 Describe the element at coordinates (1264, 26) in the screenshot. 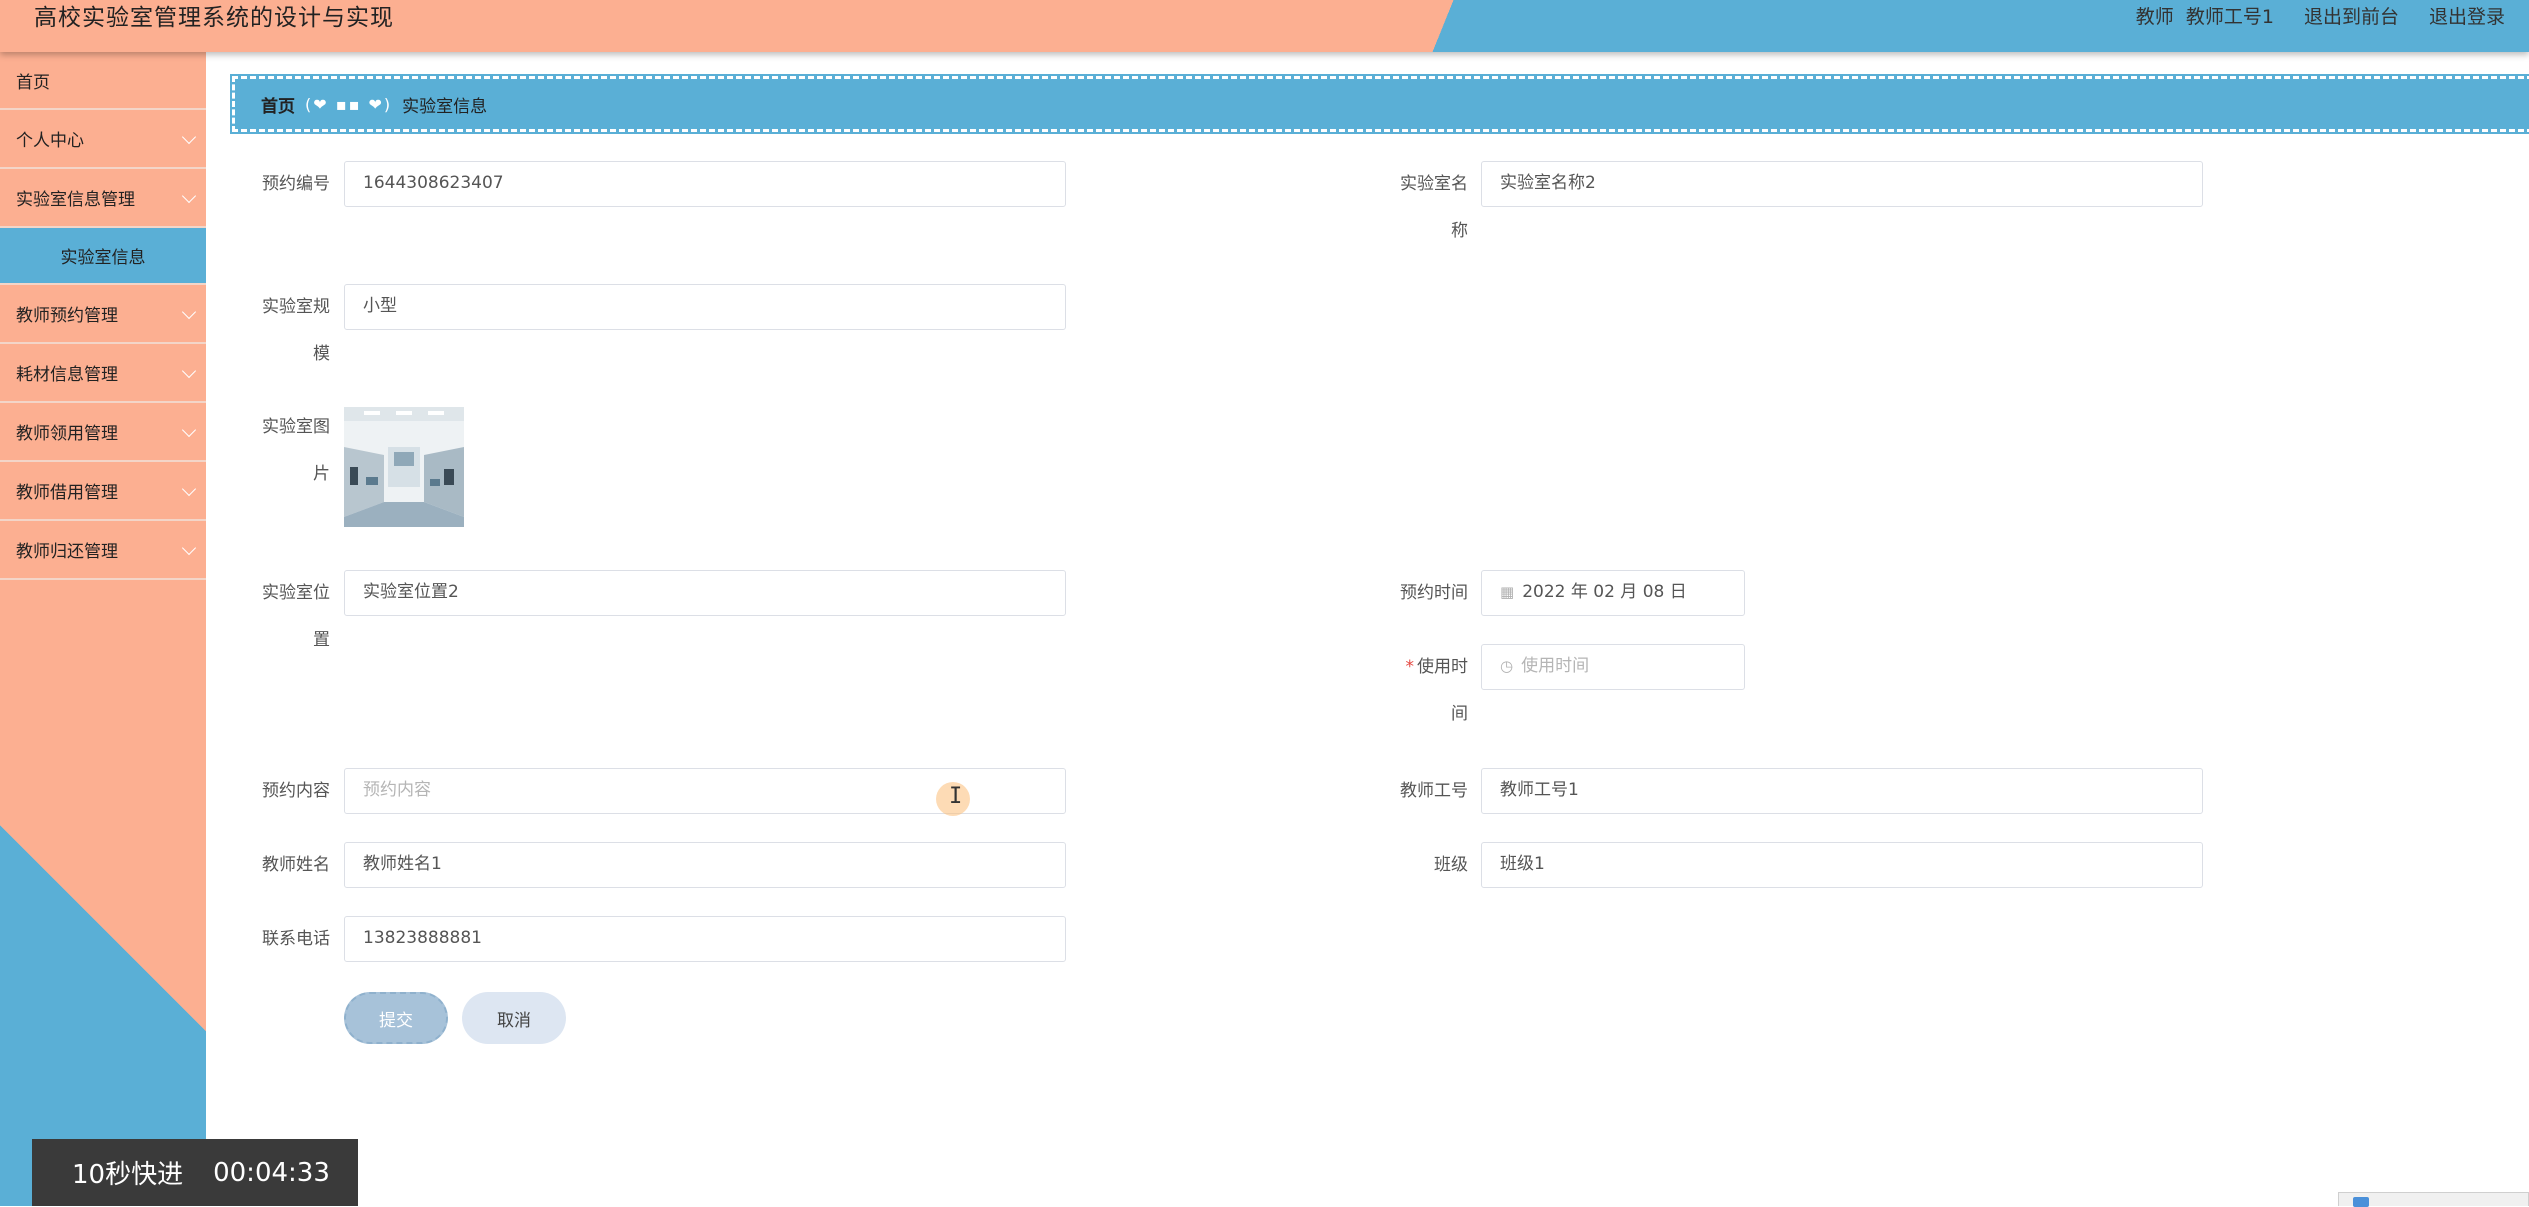

I see `top-header: 高校实验室管理系统的设计与实现 教师 教师工号1 退出到前台 退出登录` at that location.